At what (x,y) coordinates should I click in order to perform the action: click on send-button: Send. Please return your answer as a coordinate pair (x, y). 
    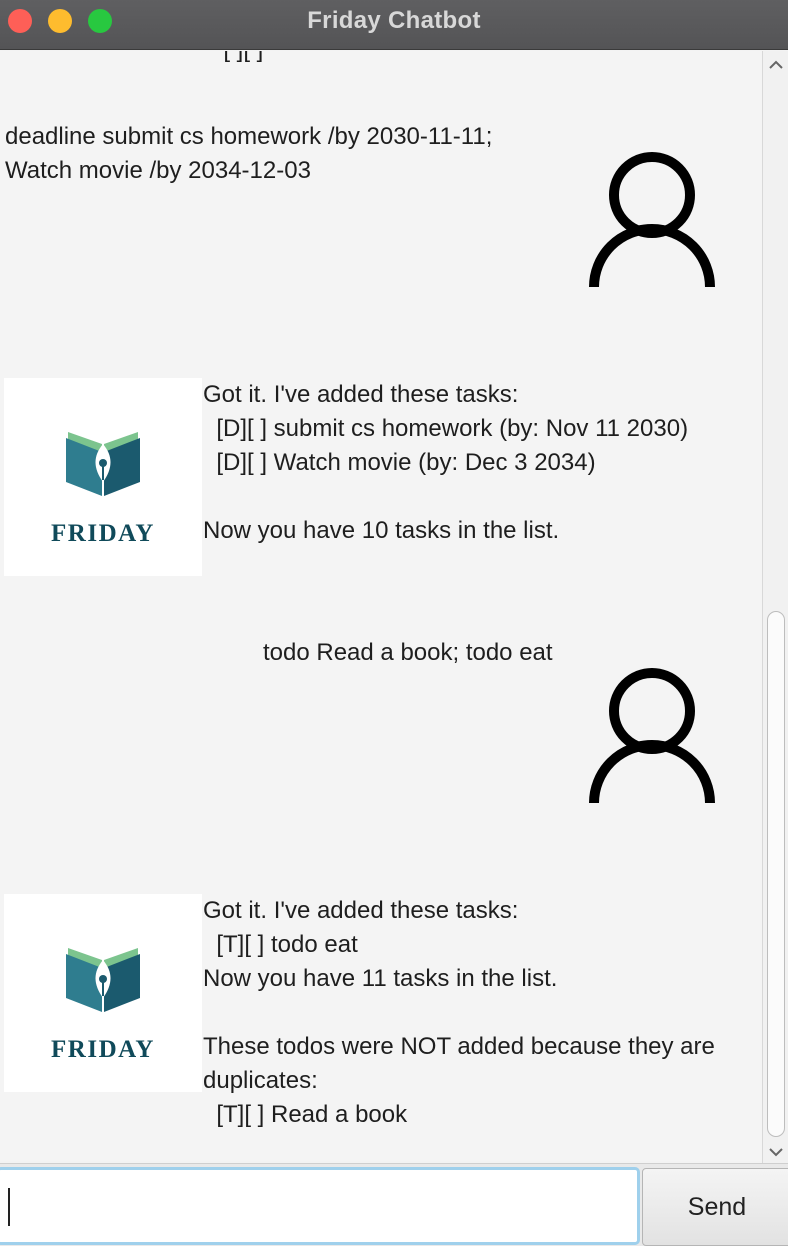
    Looking at the image, I should click on (715, 1207).